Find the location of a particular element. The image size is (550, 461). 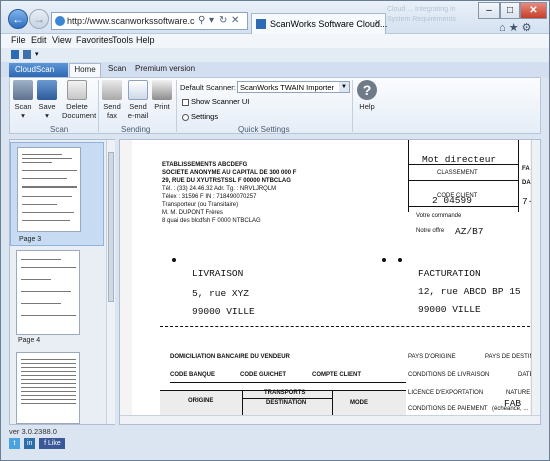

toolbar-icons: ⌂ ★ ⚙ is located at coordinates (515, 27).